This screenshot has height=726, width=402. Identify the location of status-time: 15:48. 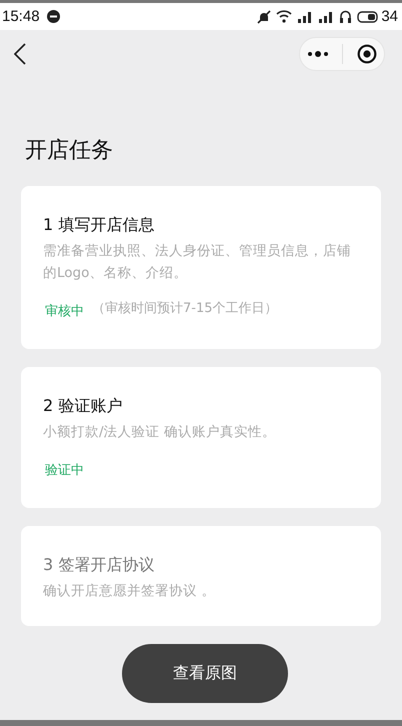
(21, 16).